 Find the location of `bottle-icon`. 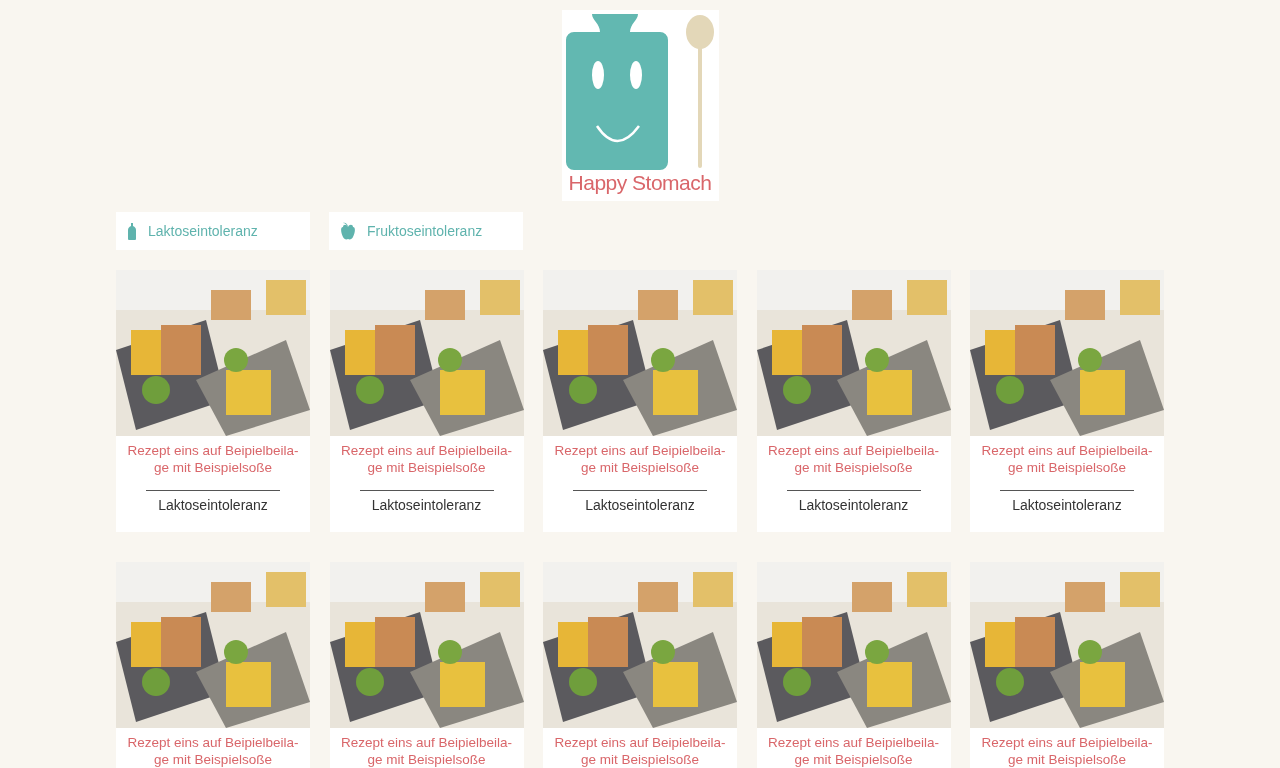

bottle-icon is located at coordinates (132, 231).